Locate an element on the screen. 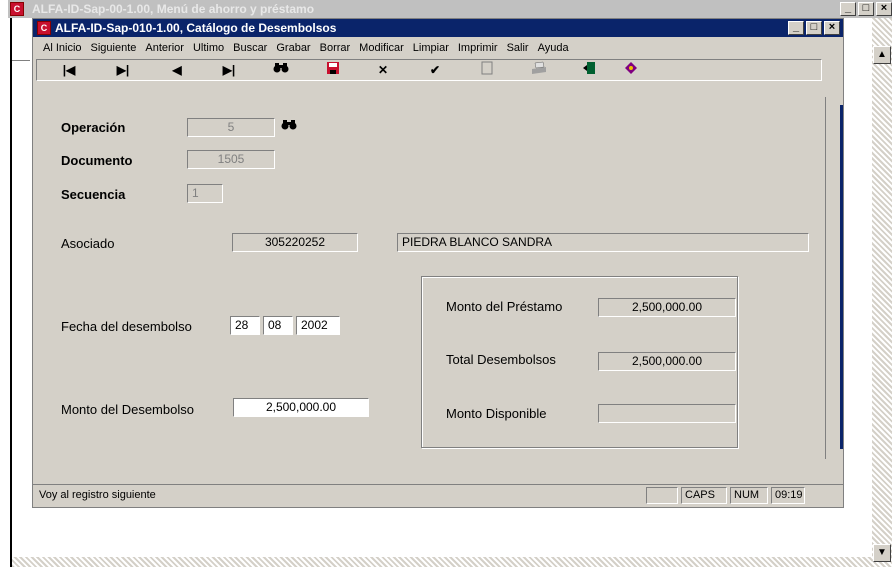  binoculars-svg is located at coordinates (281, 68).